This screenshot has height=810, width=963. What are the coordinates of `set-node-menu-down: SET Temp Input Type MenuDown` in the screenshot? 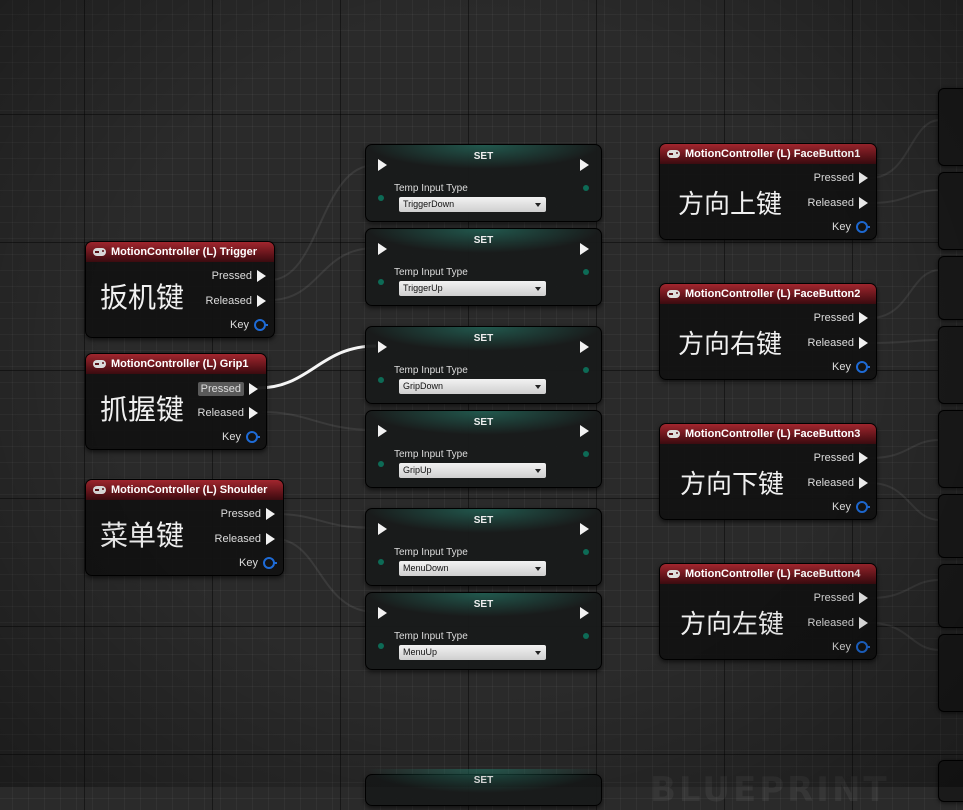 It's located at (483, 547).